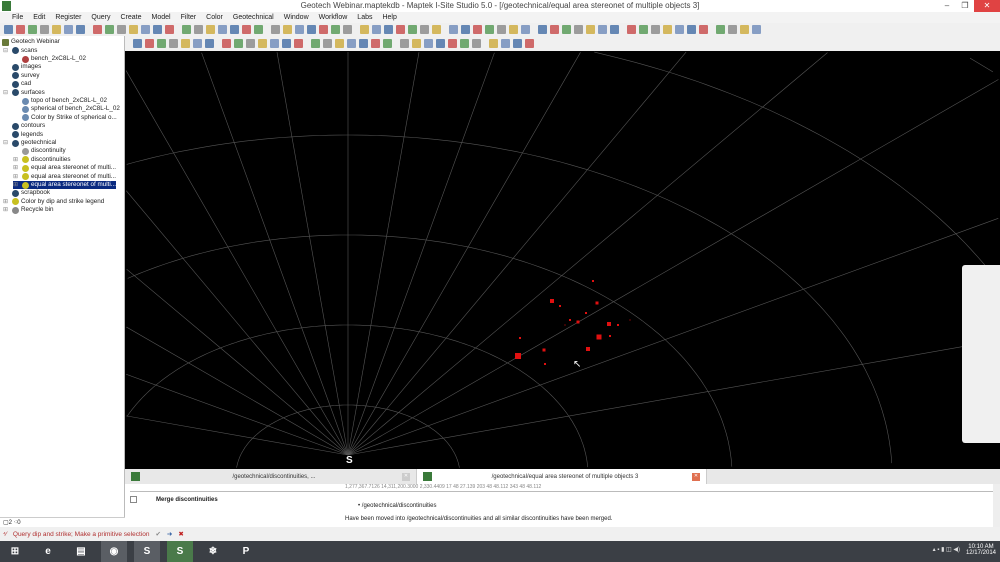  What do you see at coordinates (169, 534) in the screenshot?
I see `next-button: ➜` at bounding box center [169, 534].